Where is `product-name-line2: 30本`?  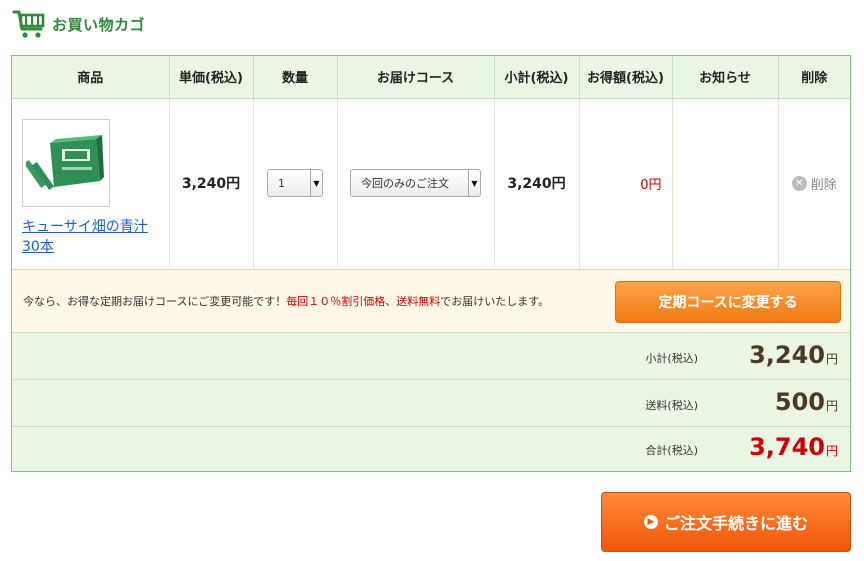
product-name-line2: 30本 is located at coordinates (38, 246).